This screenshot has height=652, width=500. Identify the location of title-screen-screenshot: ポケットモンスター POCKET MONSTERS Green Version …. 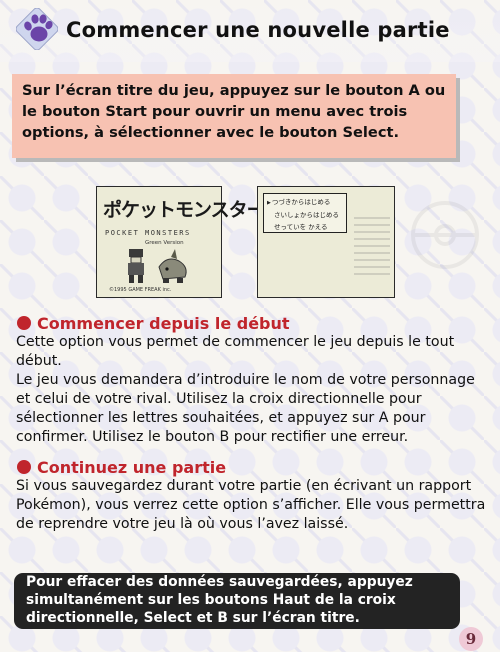
(181, 242).